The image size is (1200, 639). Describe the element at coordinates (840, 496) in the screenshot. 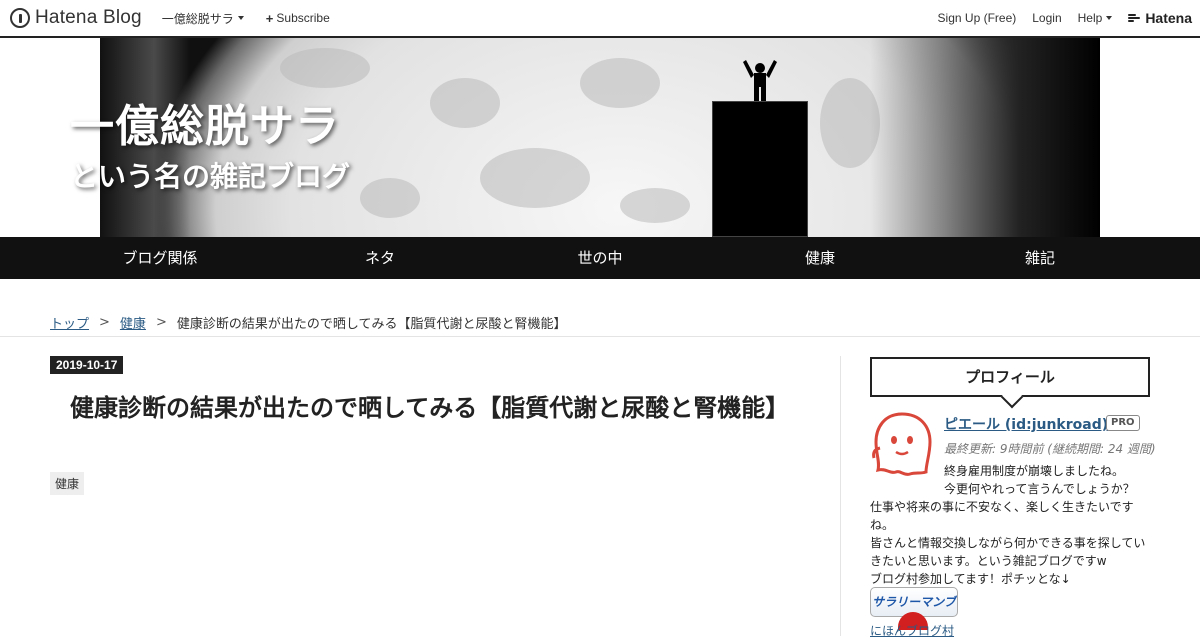

I see `column-divider` at that location.